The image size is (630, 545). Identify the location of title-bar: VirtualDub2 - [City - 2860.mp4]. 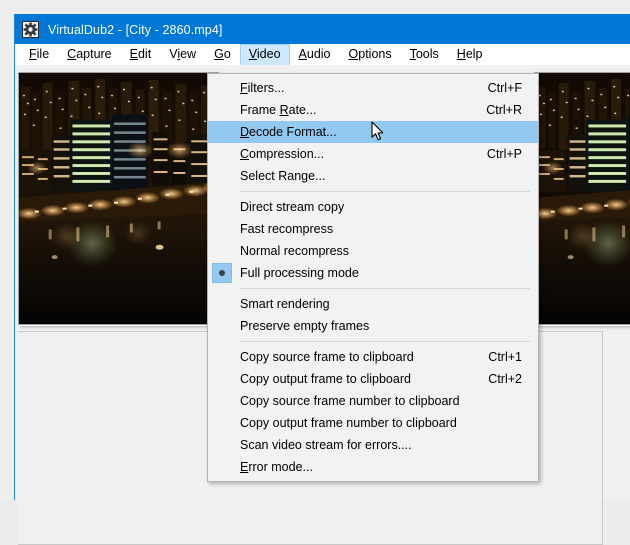
(322, 29).